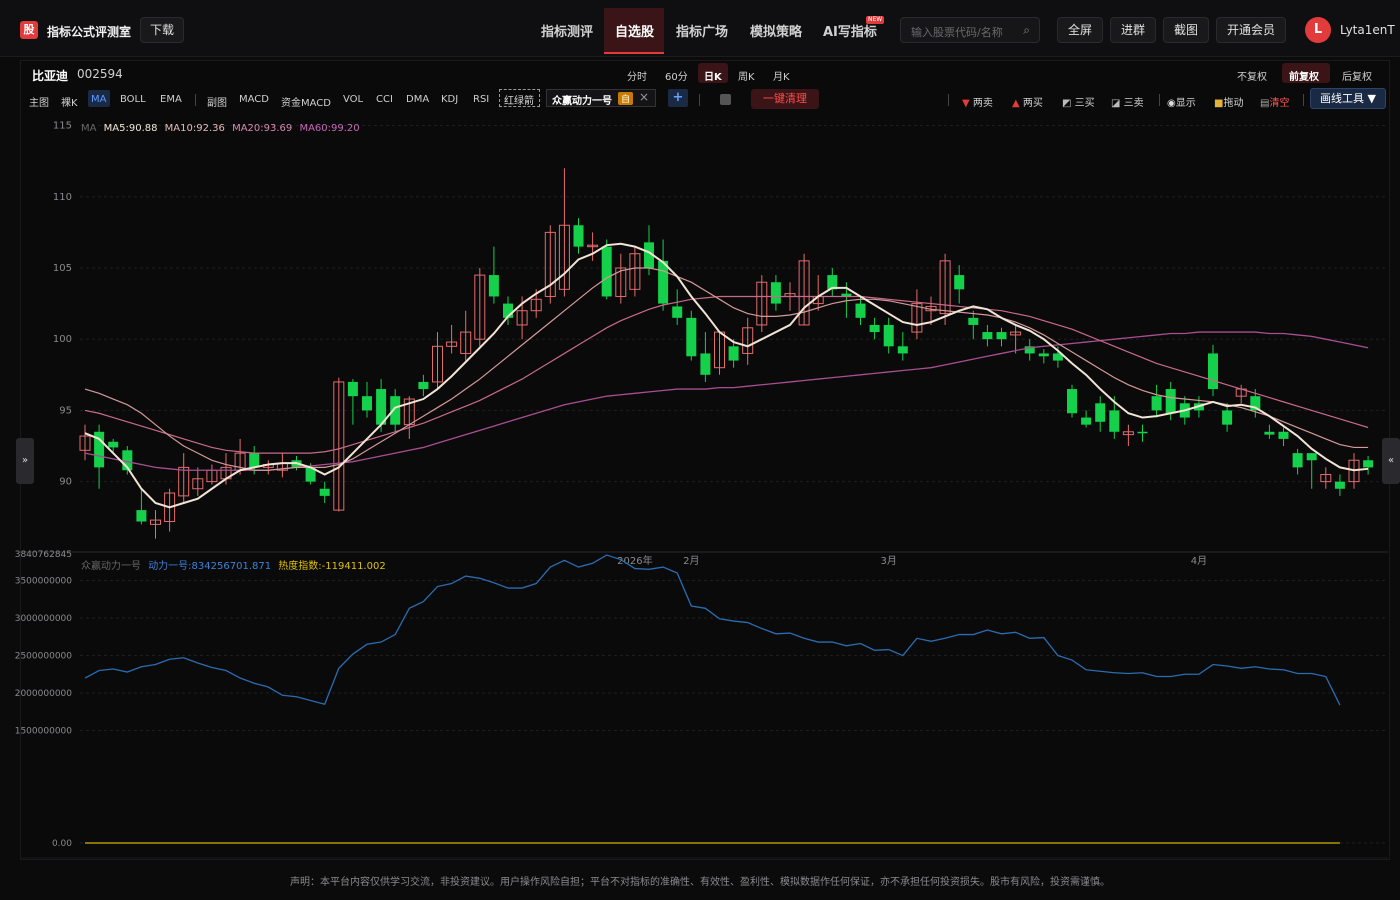 This screenshot has width=1400, height=900. What do you see at coordinates (65, 410) in the screenshot?
I see `y-tick-label: 95` at bounding box center [65, 410].